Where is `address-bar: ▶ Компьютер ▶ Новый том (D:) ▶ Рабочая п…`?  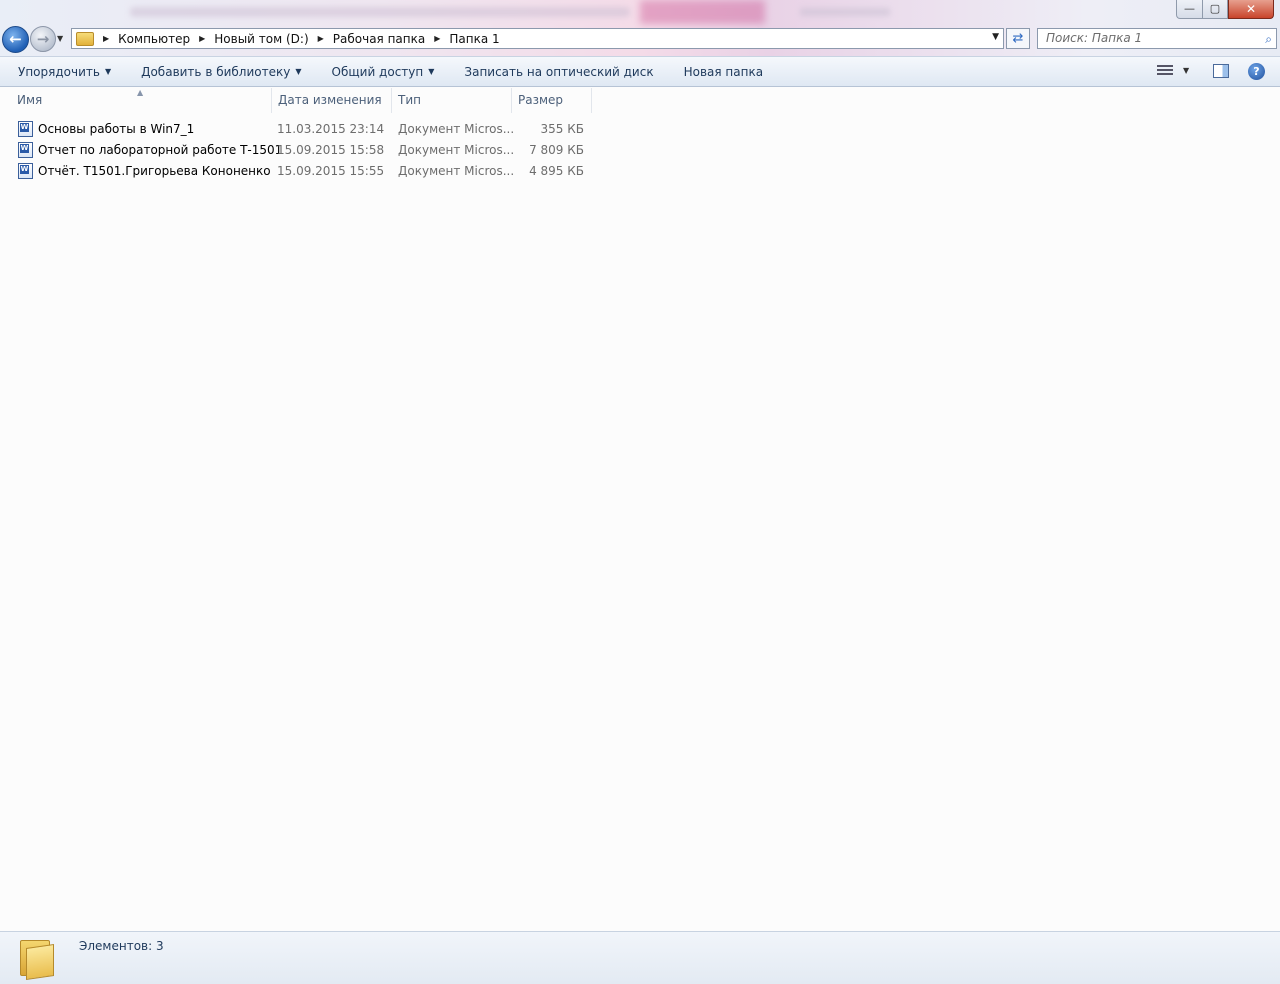
address-bar: ▶ Компьютер ▶ Новый том (D:) ▶ Рабочая п… is located at coordinates (537, 38).